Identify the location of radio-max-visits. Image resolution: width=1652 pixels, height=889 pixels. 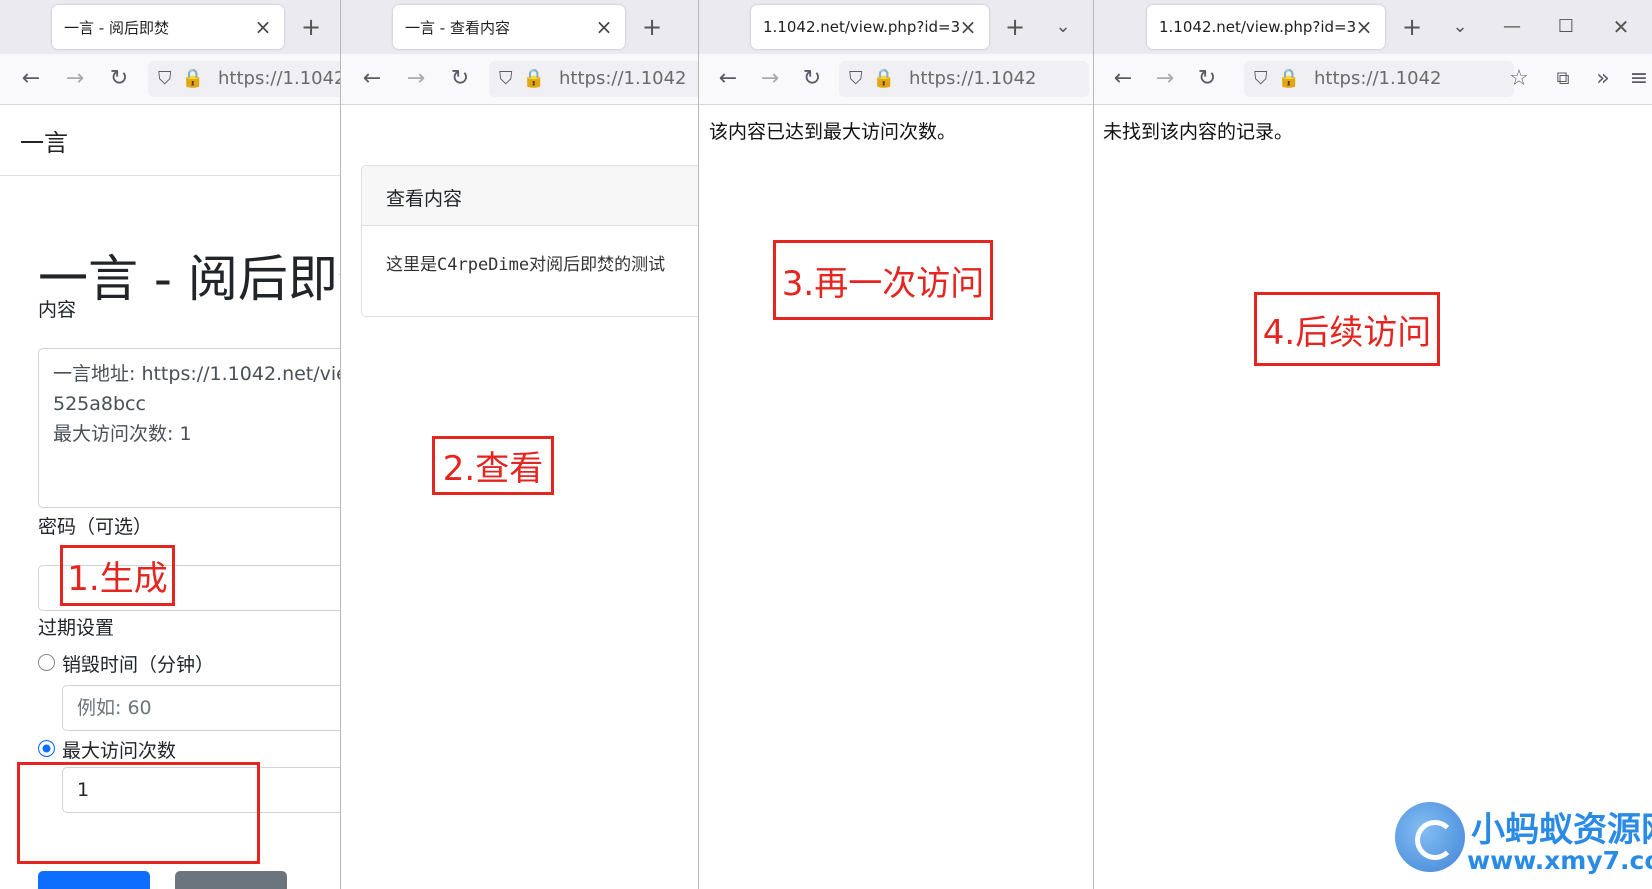
(46, 748).